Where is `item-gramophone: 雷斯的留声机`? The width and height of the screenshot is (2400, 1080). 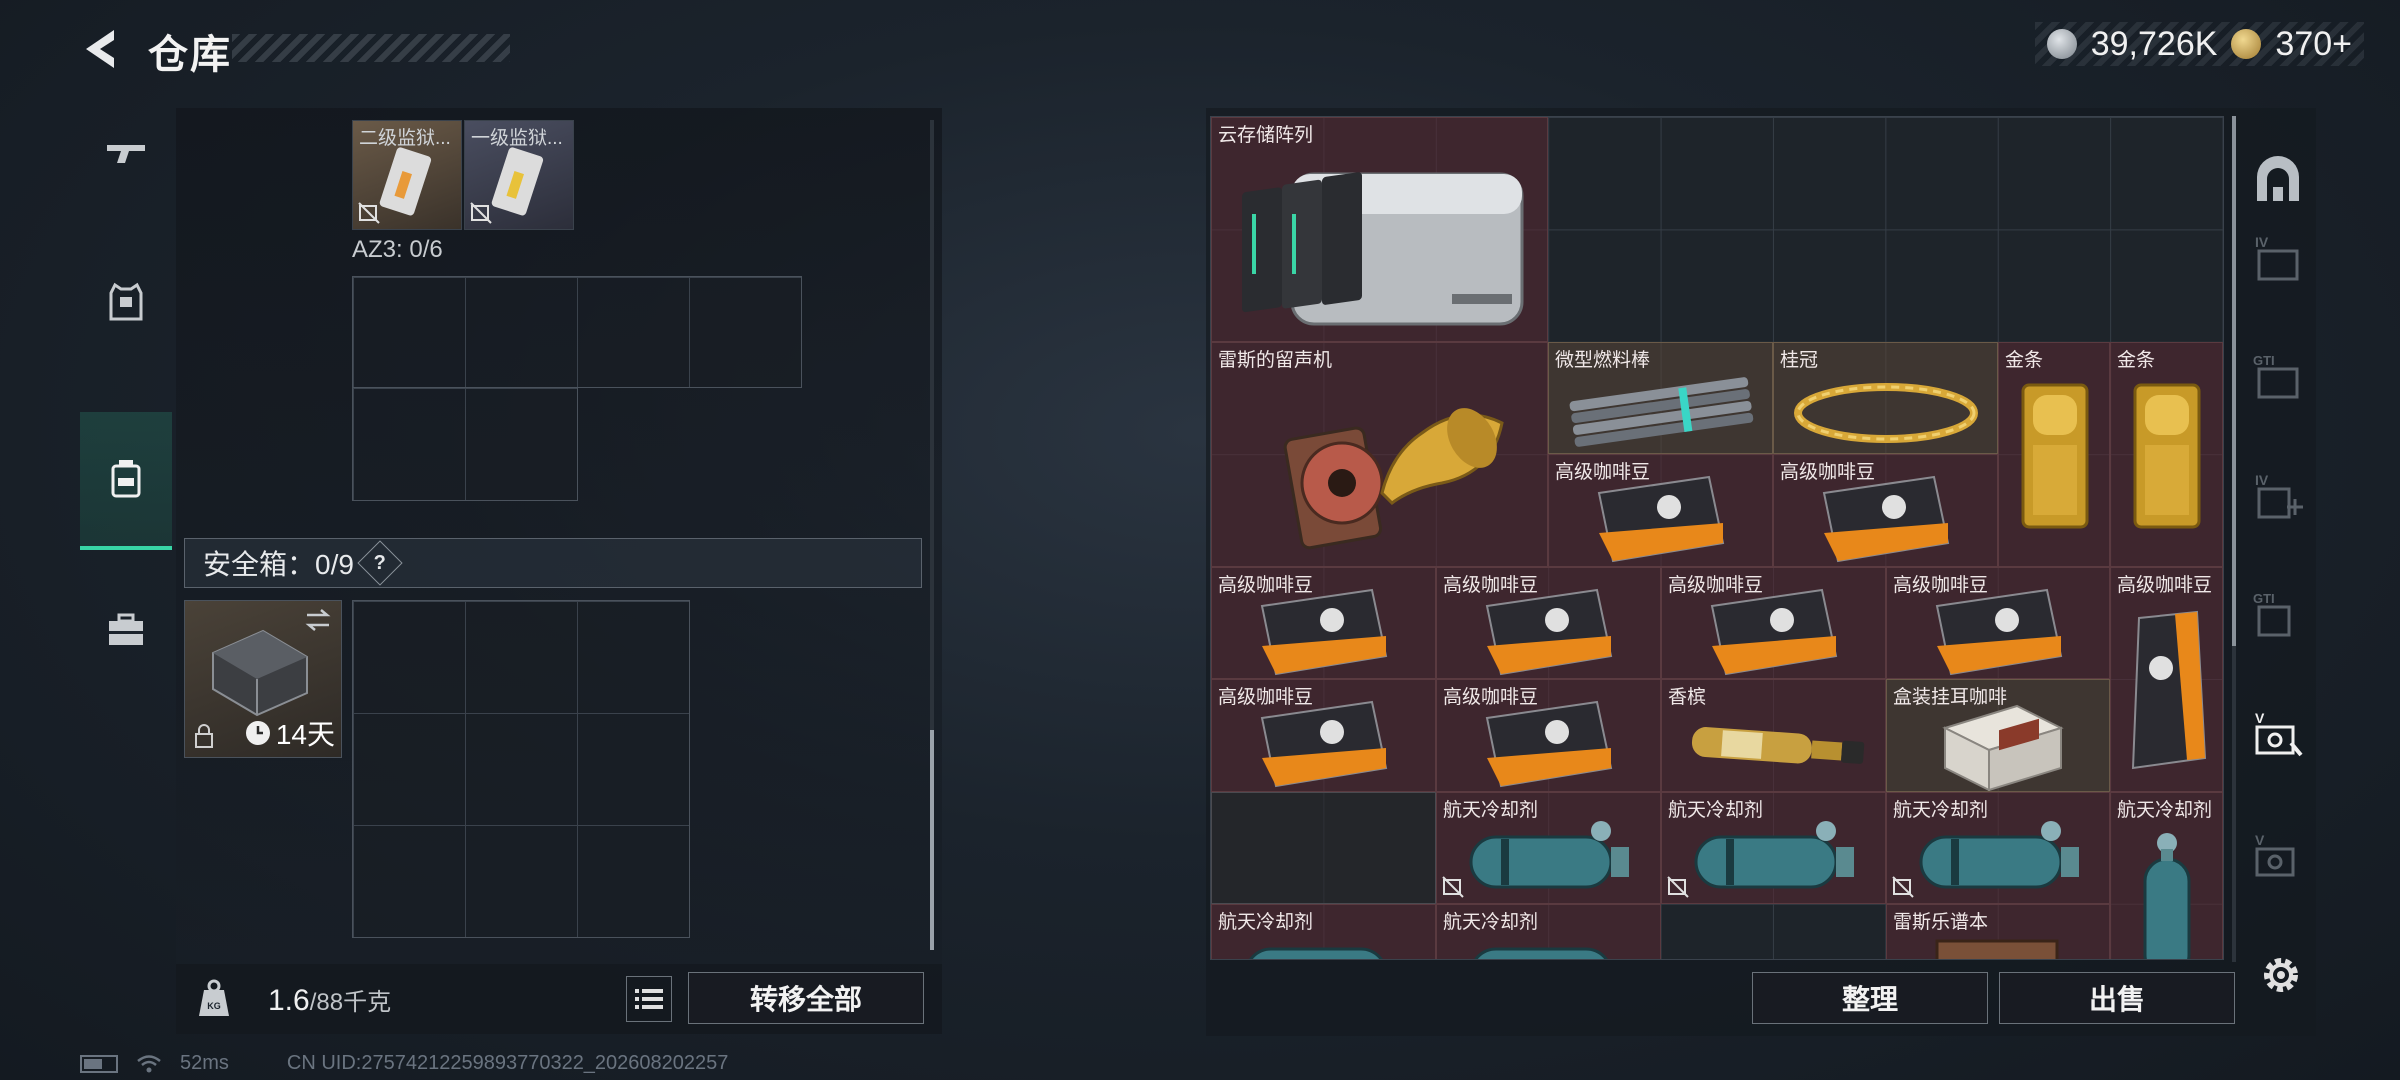
item-gramophone: 雷斯的留声机 is located at coordinates (1379, 454).